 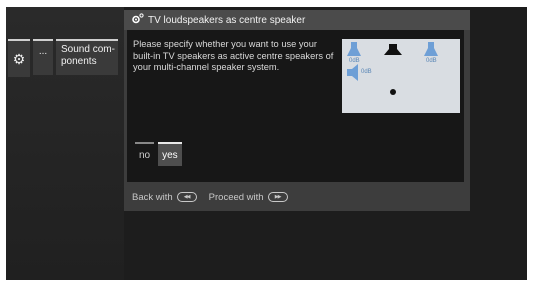 What do you see at coordinates (297, 197) in the screenshot?
I see `dialog-footer: Back with ◀◀ Proceed with ▶▶` at bounding box center [297, 197].